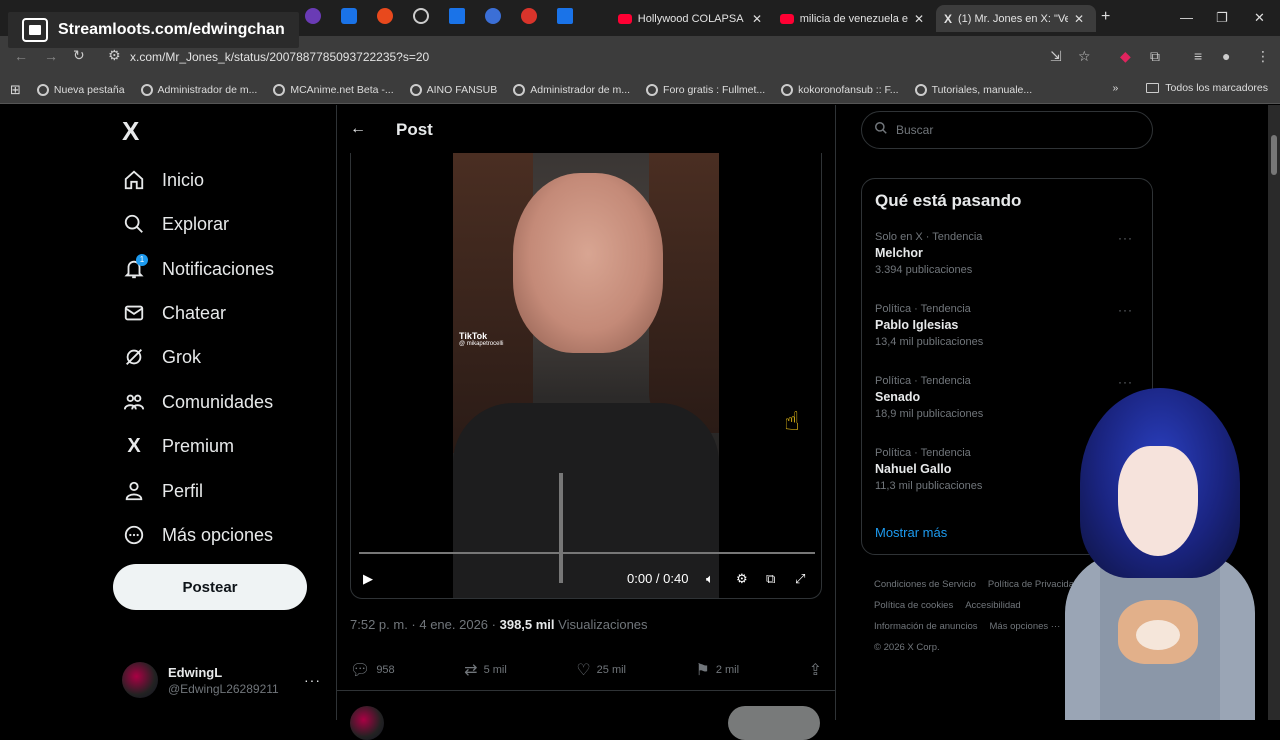 This screenshot has width=1280, height=740. I want to click on share-button: ⇪, so click(815, 670).